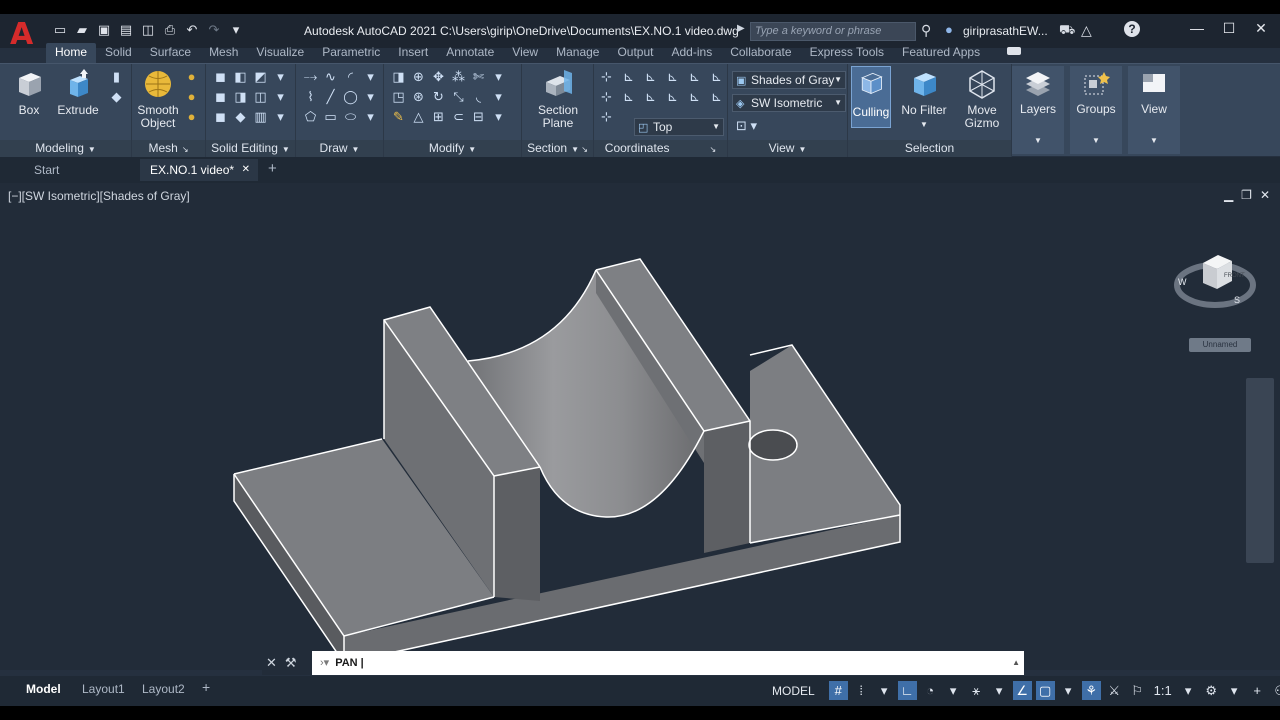 This screenshot has width=1280, height=720. Describe the element at coordinates (116, 96) in the screenshot. I see `presspull-icon: ◆` at that location.